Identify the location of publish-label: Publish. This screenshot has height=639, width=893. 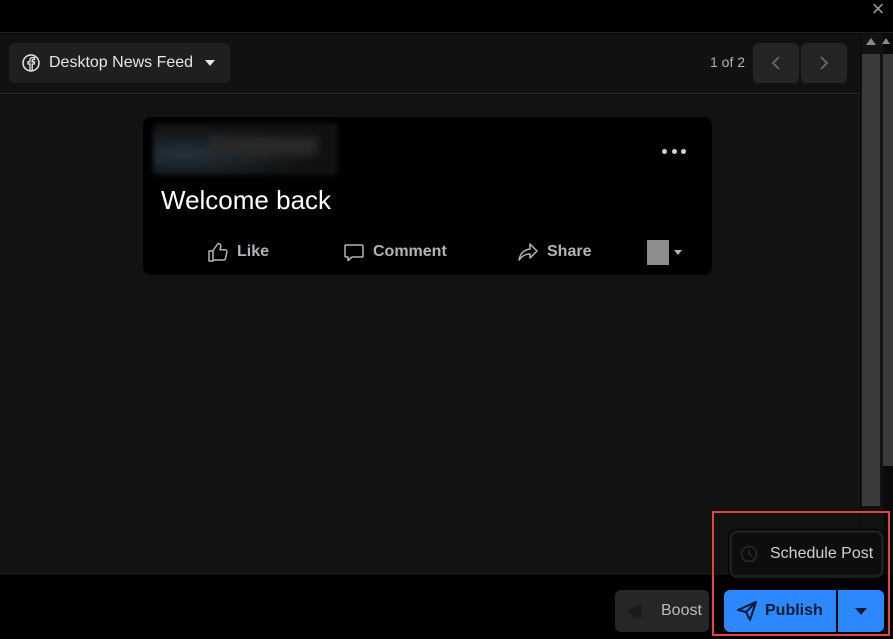
(794, 610).